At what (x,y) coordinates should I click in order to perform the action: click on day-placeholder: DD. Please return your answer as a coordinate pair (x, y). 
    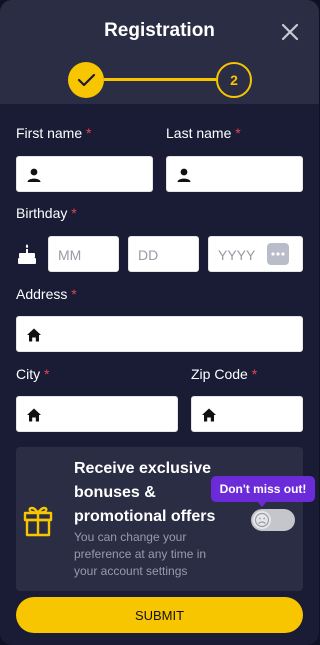
    Looking at the image, I should click on (148, 255).